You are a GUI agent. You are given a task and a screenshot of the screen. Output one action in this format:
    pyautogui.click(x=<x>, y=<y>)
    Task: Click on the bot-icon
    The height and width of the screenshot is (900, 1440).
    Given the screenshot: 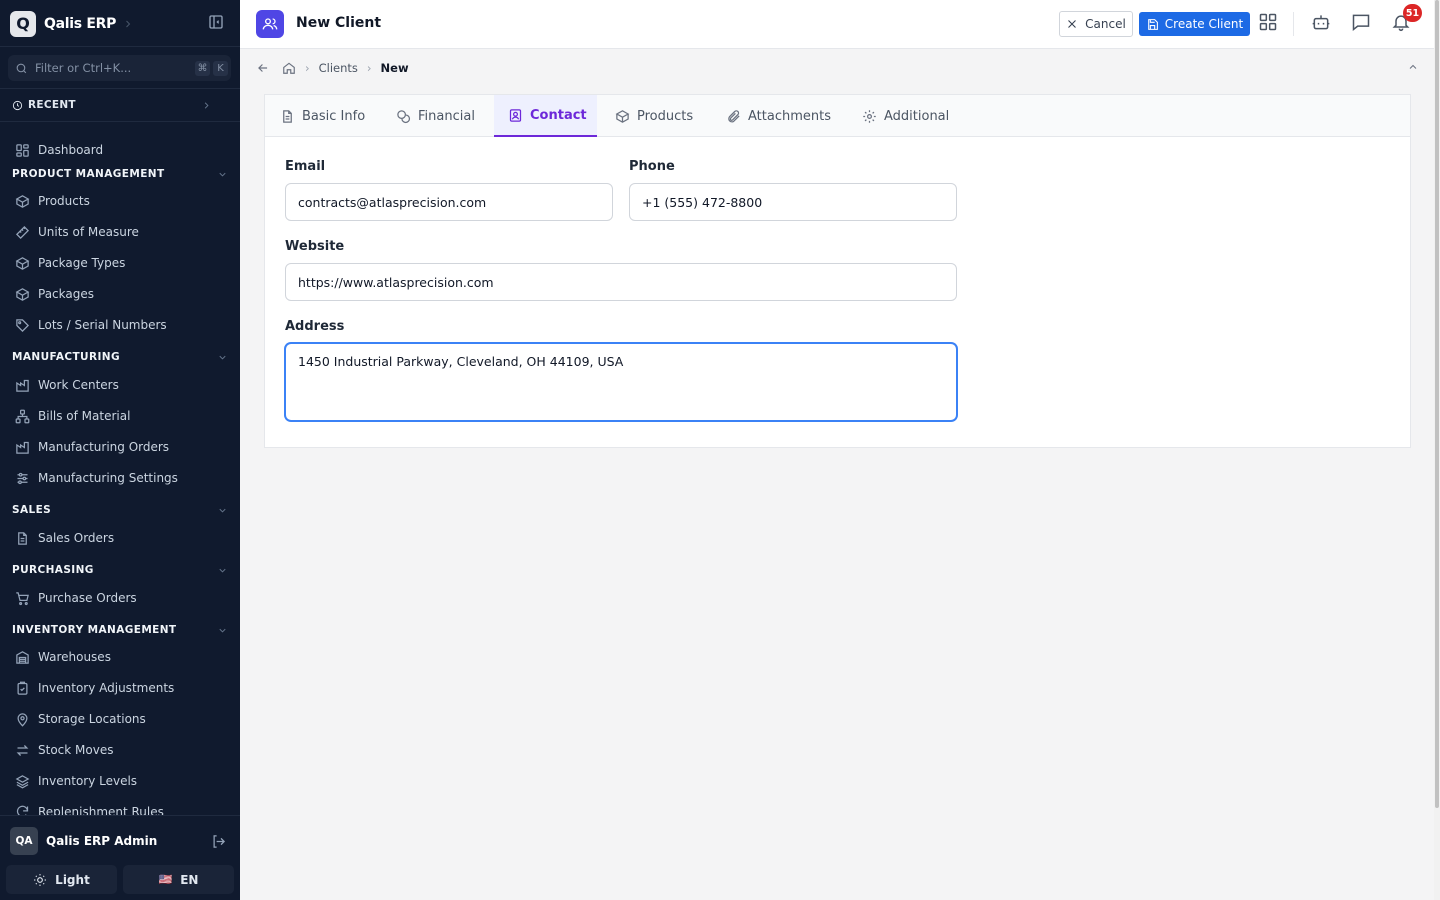 What is the action you would take?
    pyautogui.click(x=1321, y=22)
    